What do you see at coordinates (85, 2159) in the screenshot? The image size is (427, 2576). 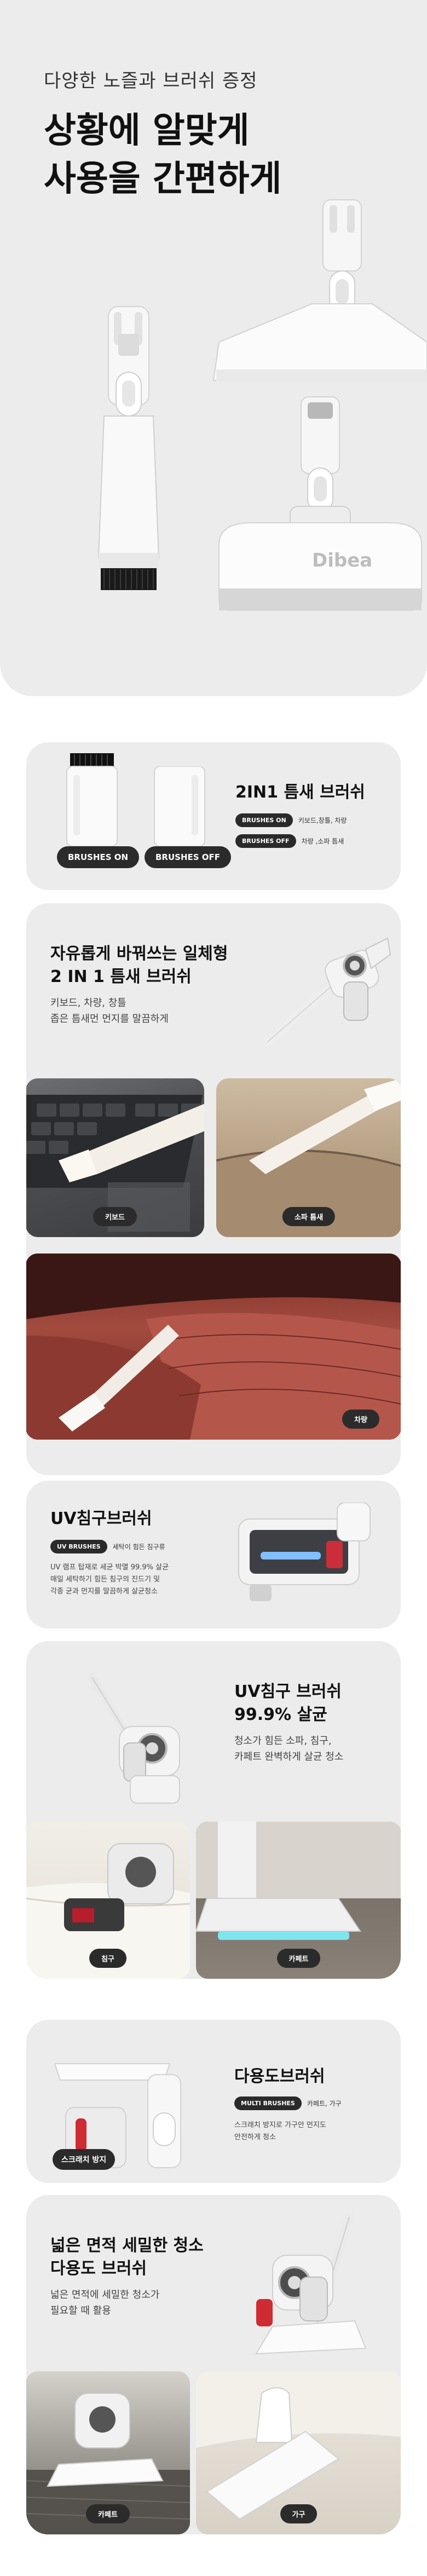 I see `scratch-guard-badge: 스크래치 방지` at bounding box center [85, 2159].